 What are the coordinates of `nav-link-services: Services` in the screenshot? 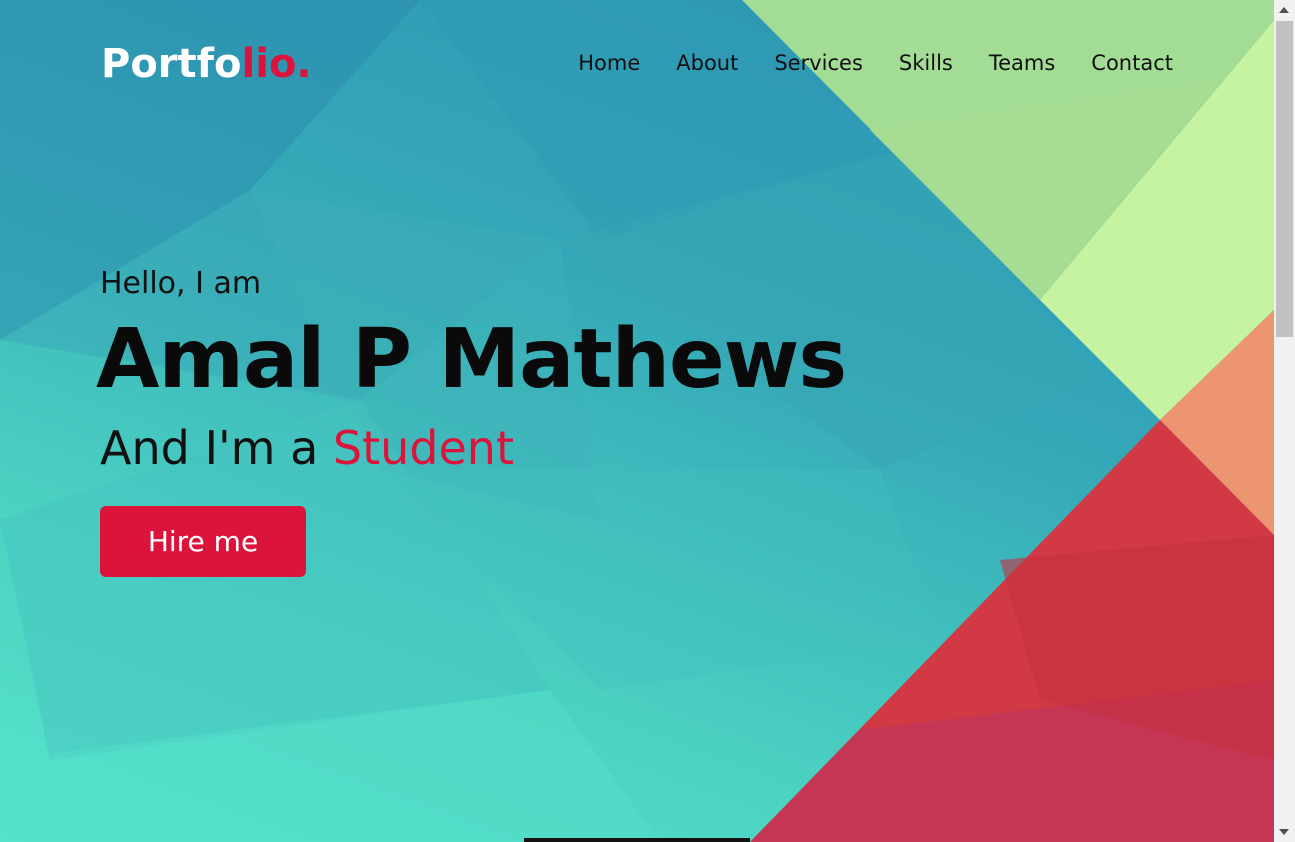 It's located at (818, 63).